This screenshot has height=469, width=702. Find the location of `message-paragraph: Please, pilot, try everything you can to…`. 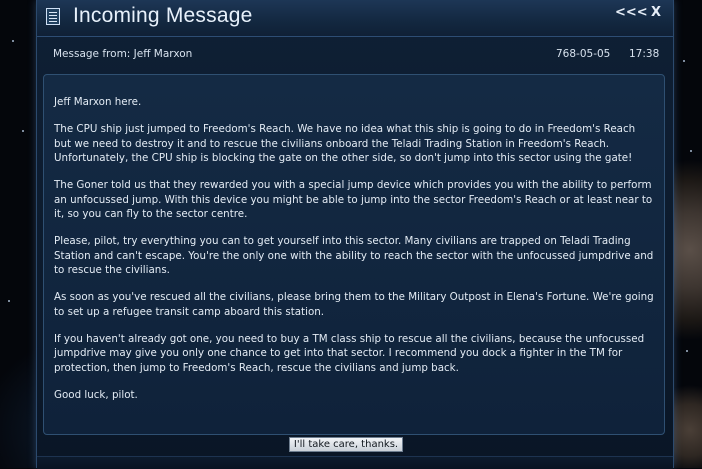

message-paragraph: Please, pilot, try everything you can to… is located at coordinates (354, 255).